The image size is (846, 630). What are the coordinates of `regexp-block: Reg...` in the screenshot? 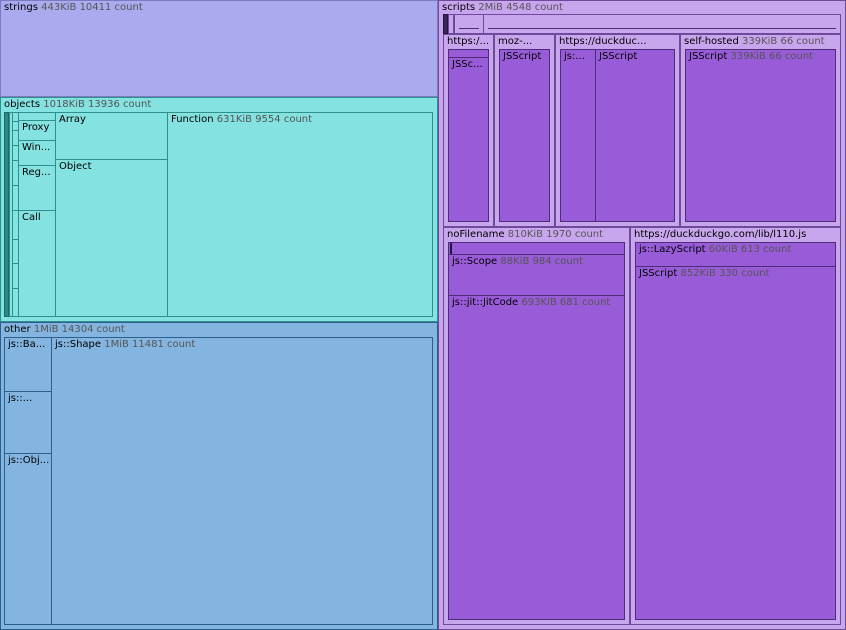 It's located at (37, 188).